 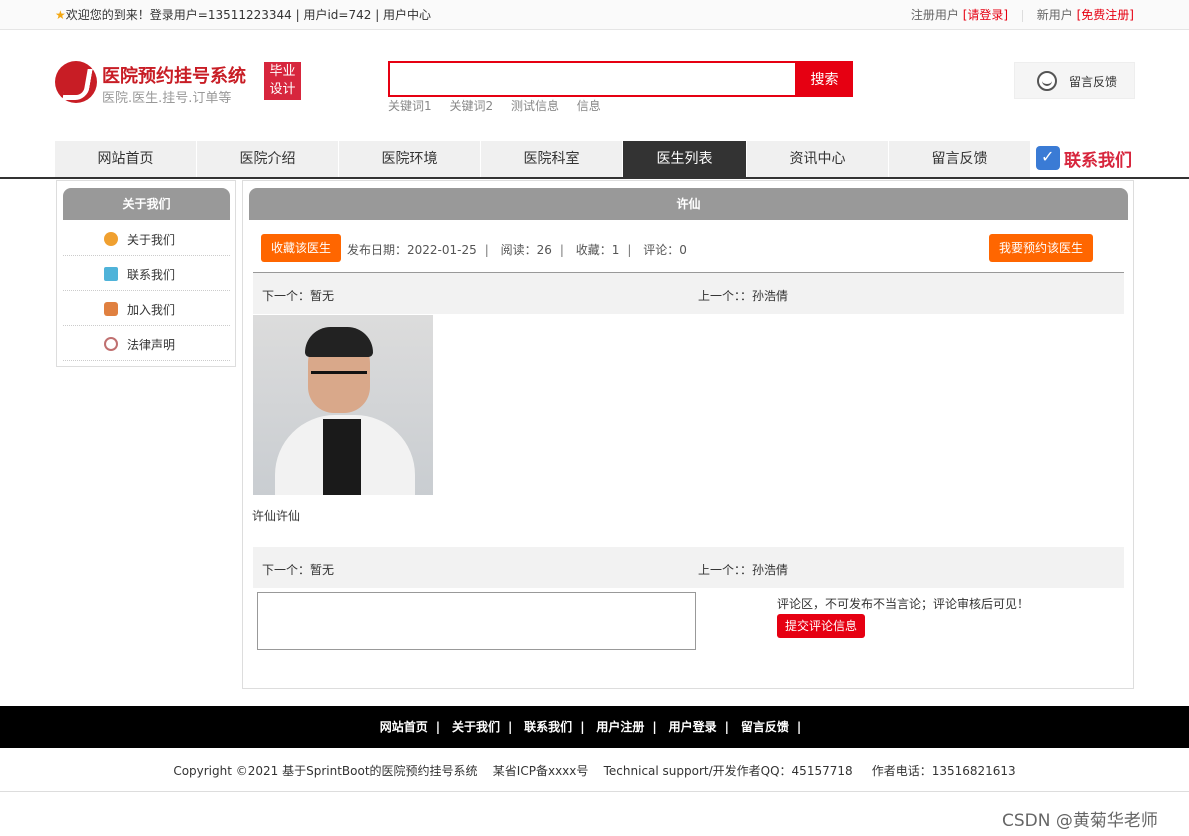 What do you see at coordinates (126, 159) in the screenshot?
I see `nav-item-home: 网站首页` at bounding box center [126, 159].